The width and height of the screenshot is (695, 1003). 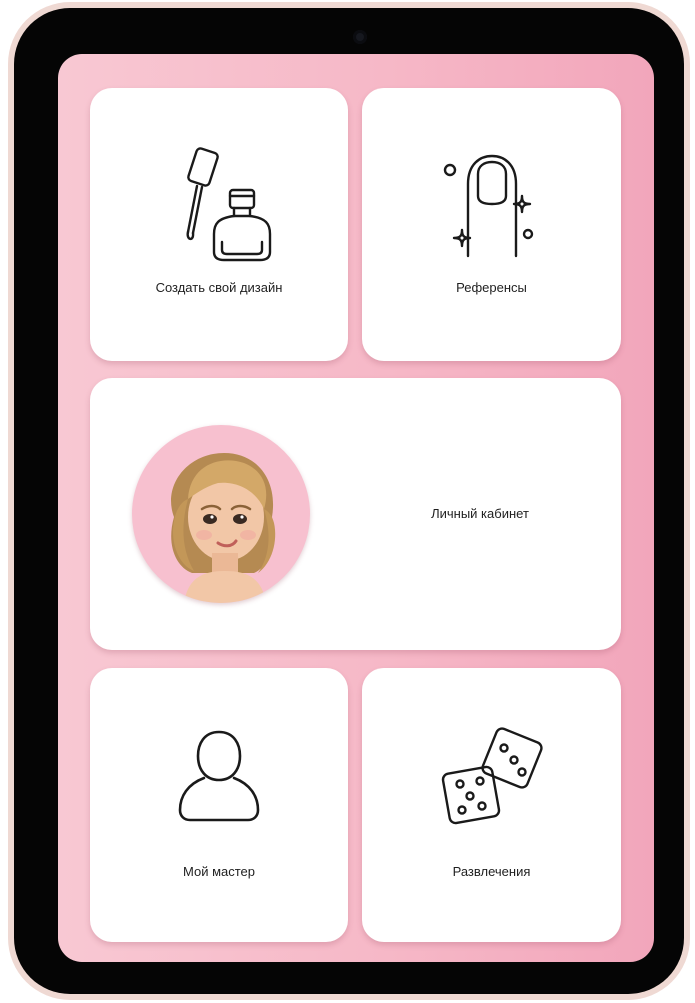 What do you see at coordinates (221, 514) in the screenshot?
I see `avatar` at bounding box center [221, 514].